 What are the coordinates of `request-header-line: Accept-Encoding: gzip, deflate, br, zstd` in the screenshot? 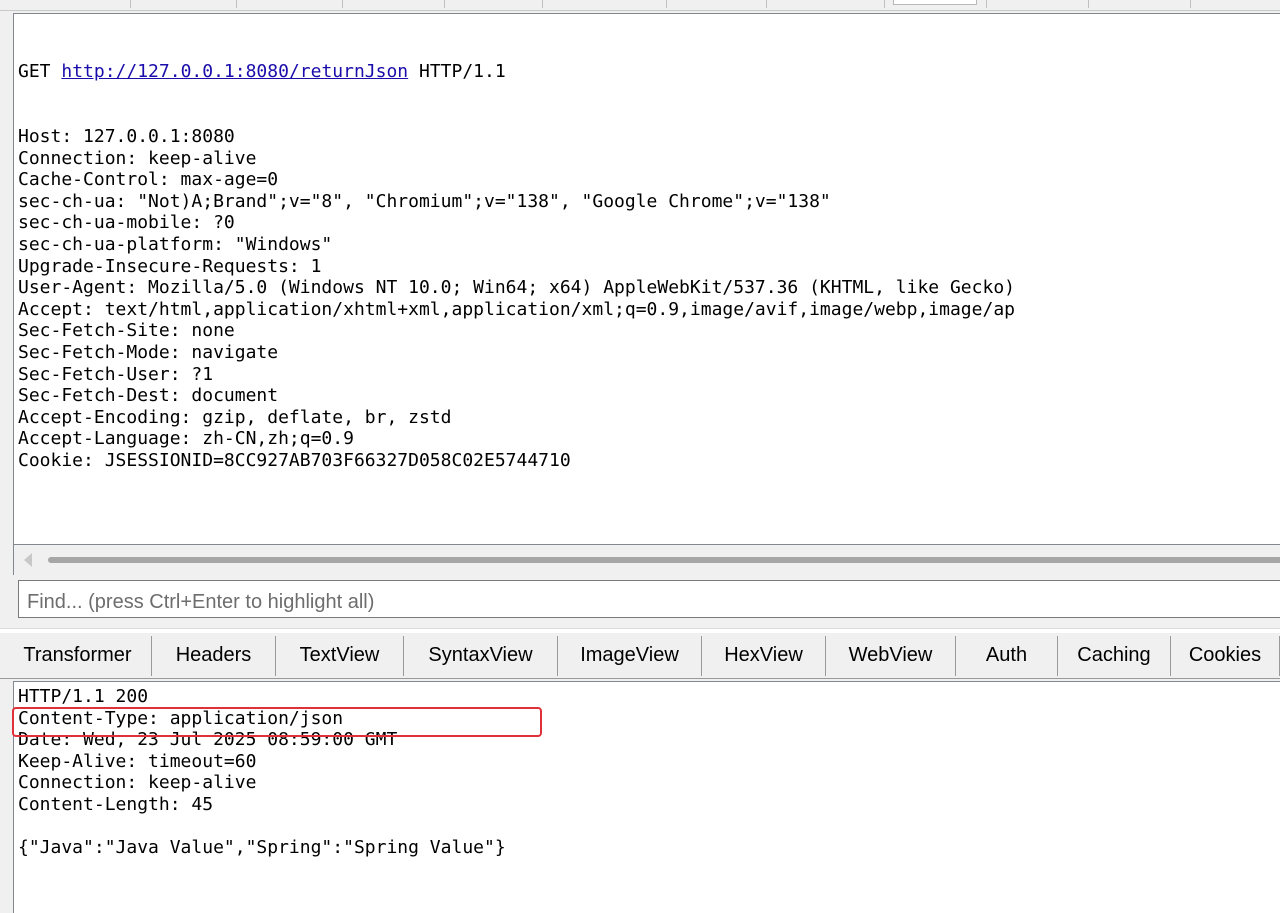 It's located at (235, 417).